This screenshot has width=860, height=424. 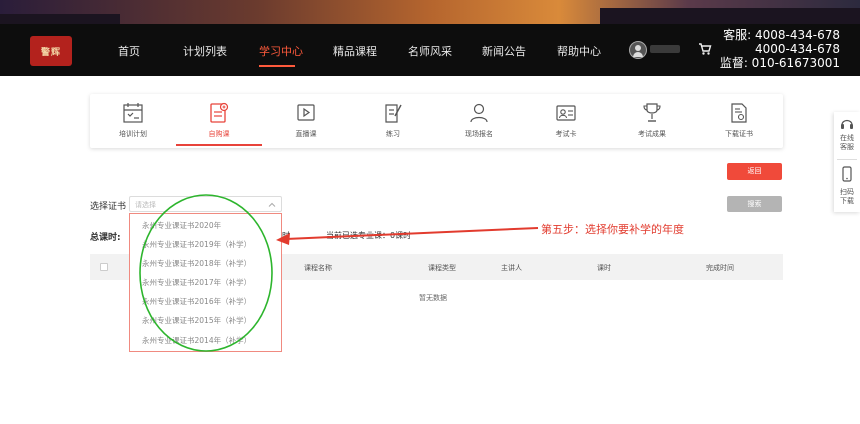 I want to click on tab-exam-card: 考试卡, so click(x=566, y=121).